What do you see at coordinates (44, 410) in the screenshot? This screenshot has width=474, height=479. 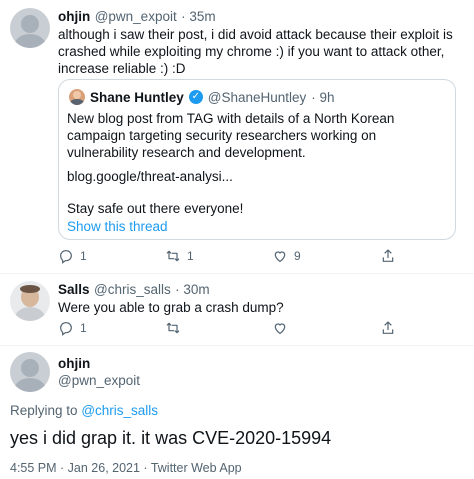 I see `replying-to-label: Replying to` at bounding box center [44, 410].